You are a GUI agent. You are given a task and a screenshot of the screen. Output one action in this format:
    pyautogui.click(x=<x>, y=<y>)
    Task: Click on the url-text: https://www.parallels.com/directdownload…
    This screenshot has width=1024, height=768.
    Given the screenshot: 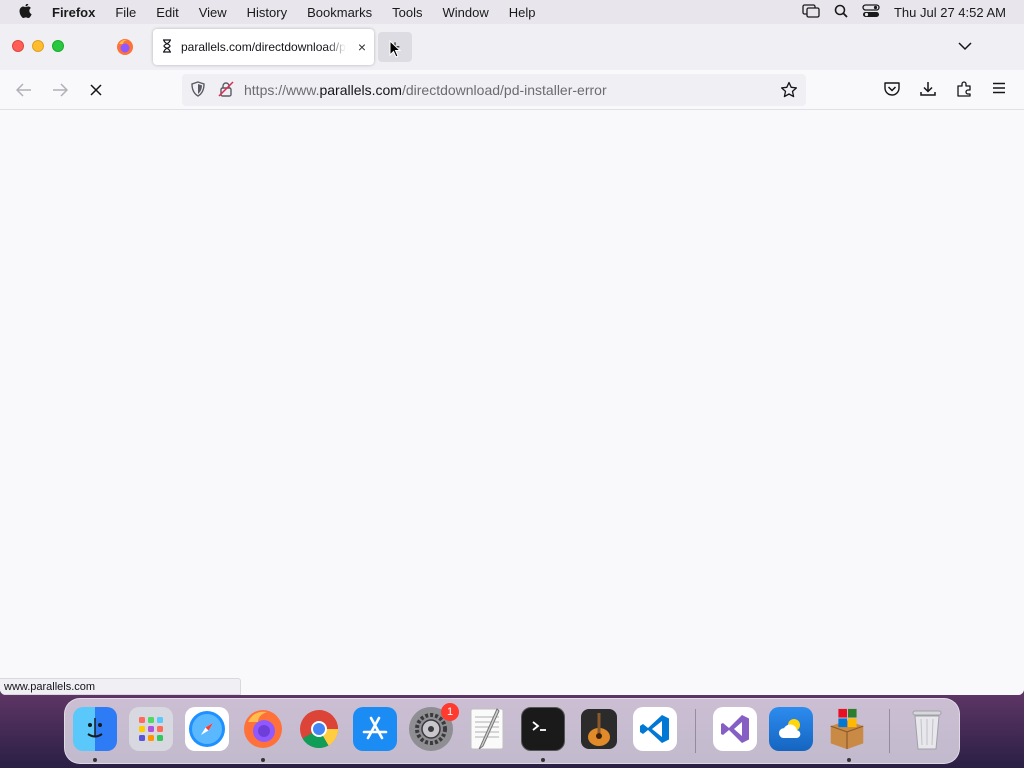 What is the action you would take?
    pyautogui.click(x=425, y=90)
    